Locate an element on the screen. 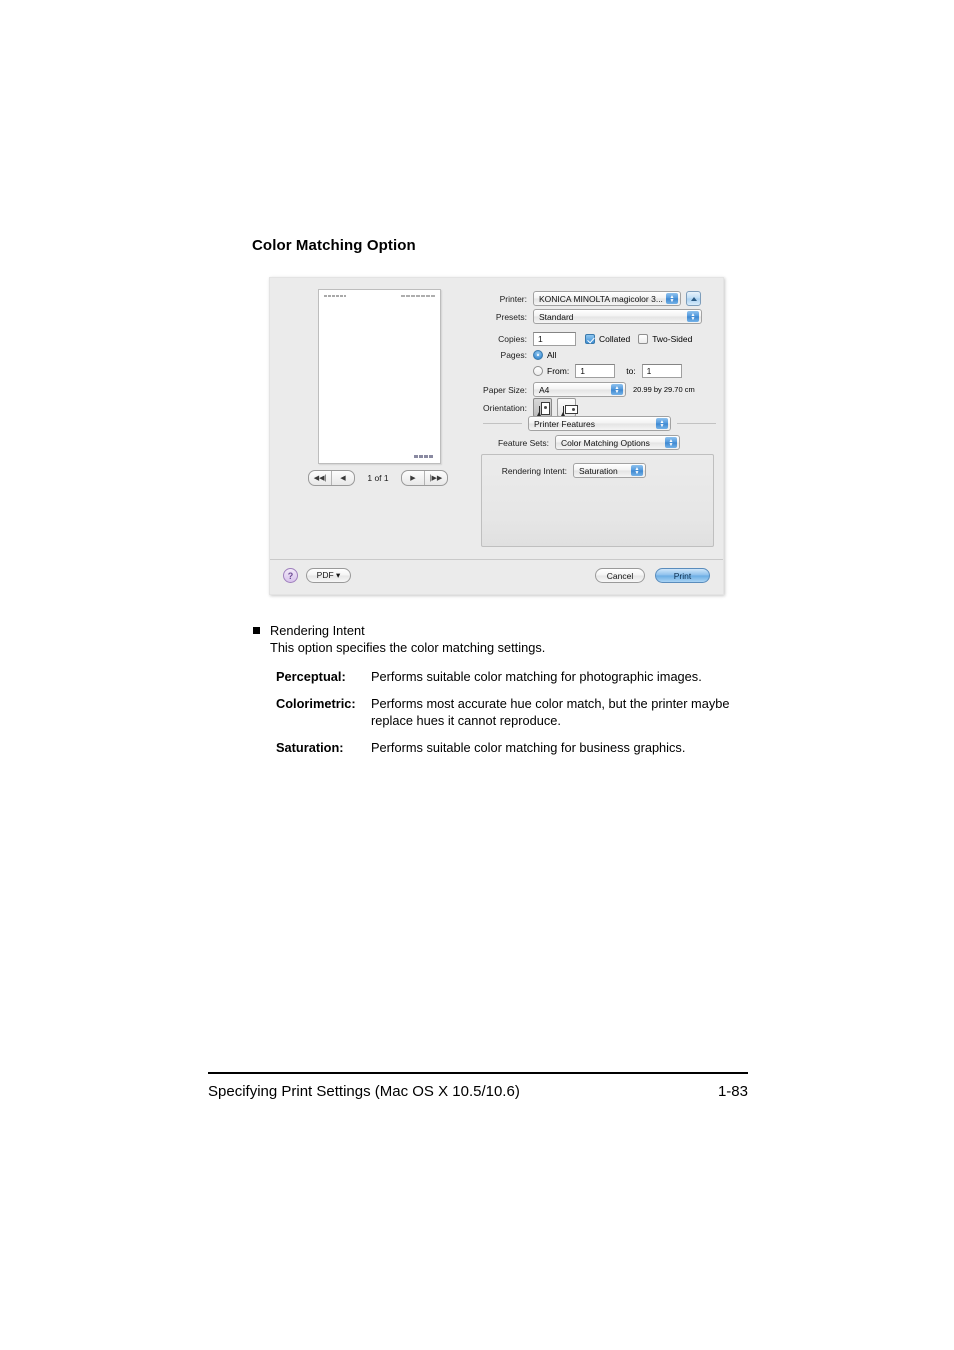 The height and width of the screenshot is (1350, 954). bullet-title: Rendering Intent is located at coordinates (317, 630).